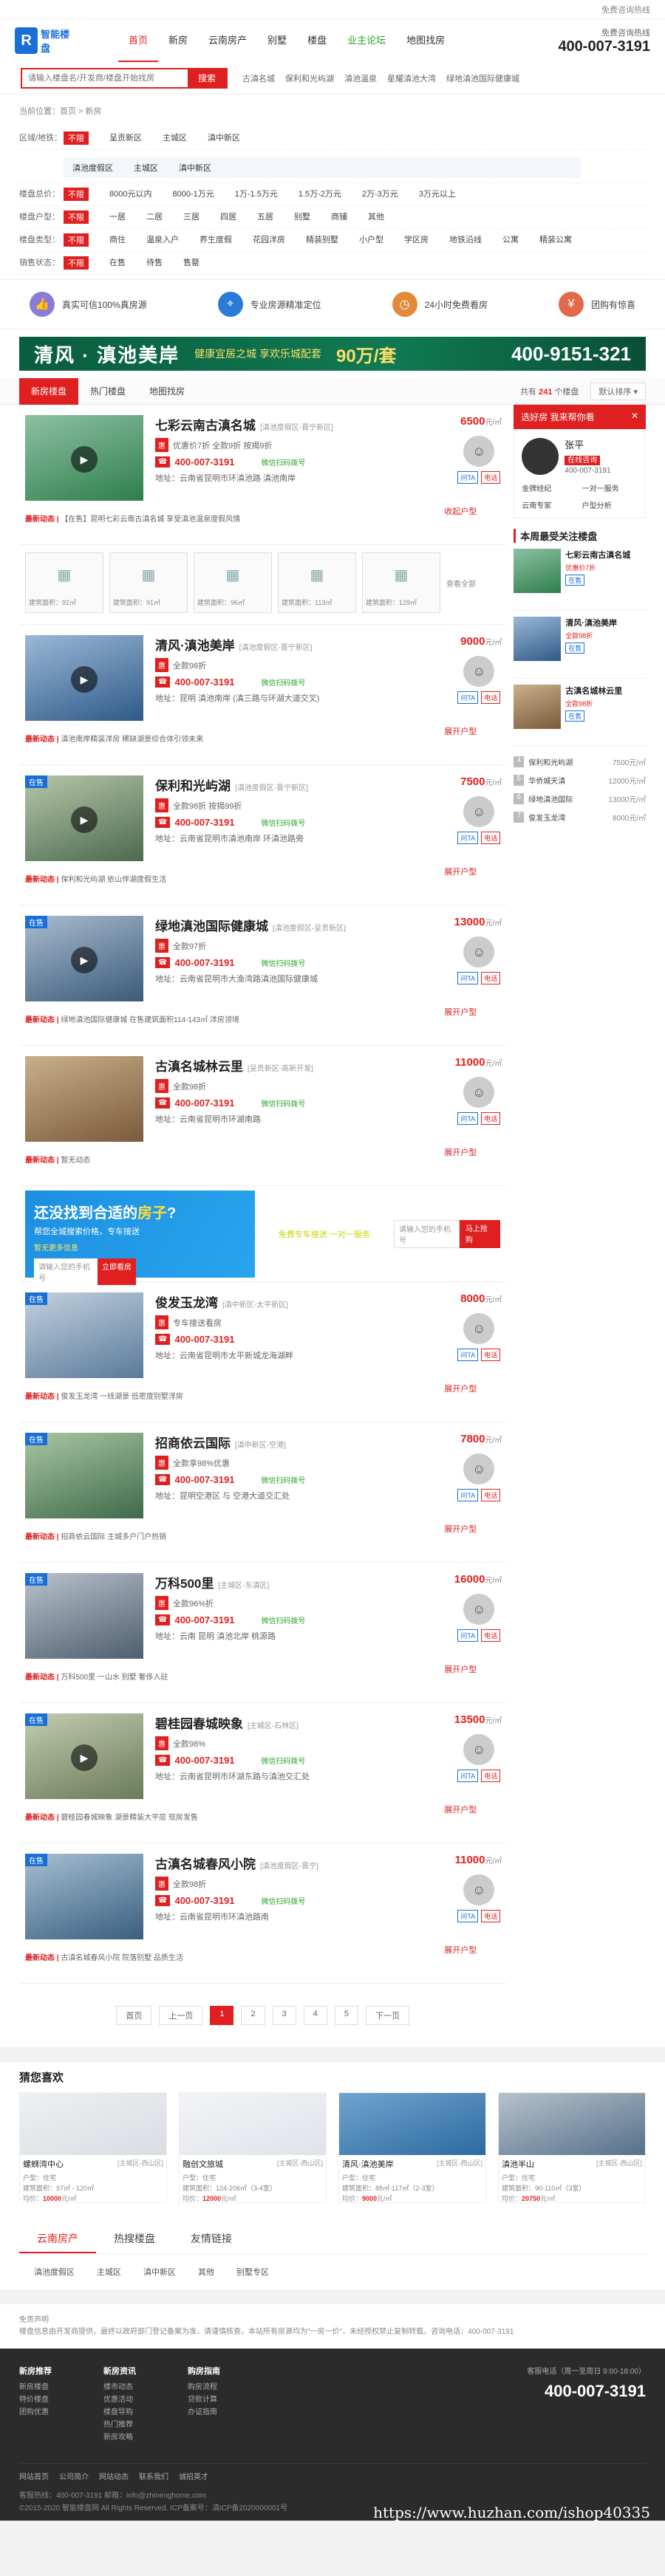 This screenshot has width=665, height=2576. What do you see at coordinates (57, 2239) in the screenshot?
I see `link-tab: 云南房产` at bounding box center [57, 2239].